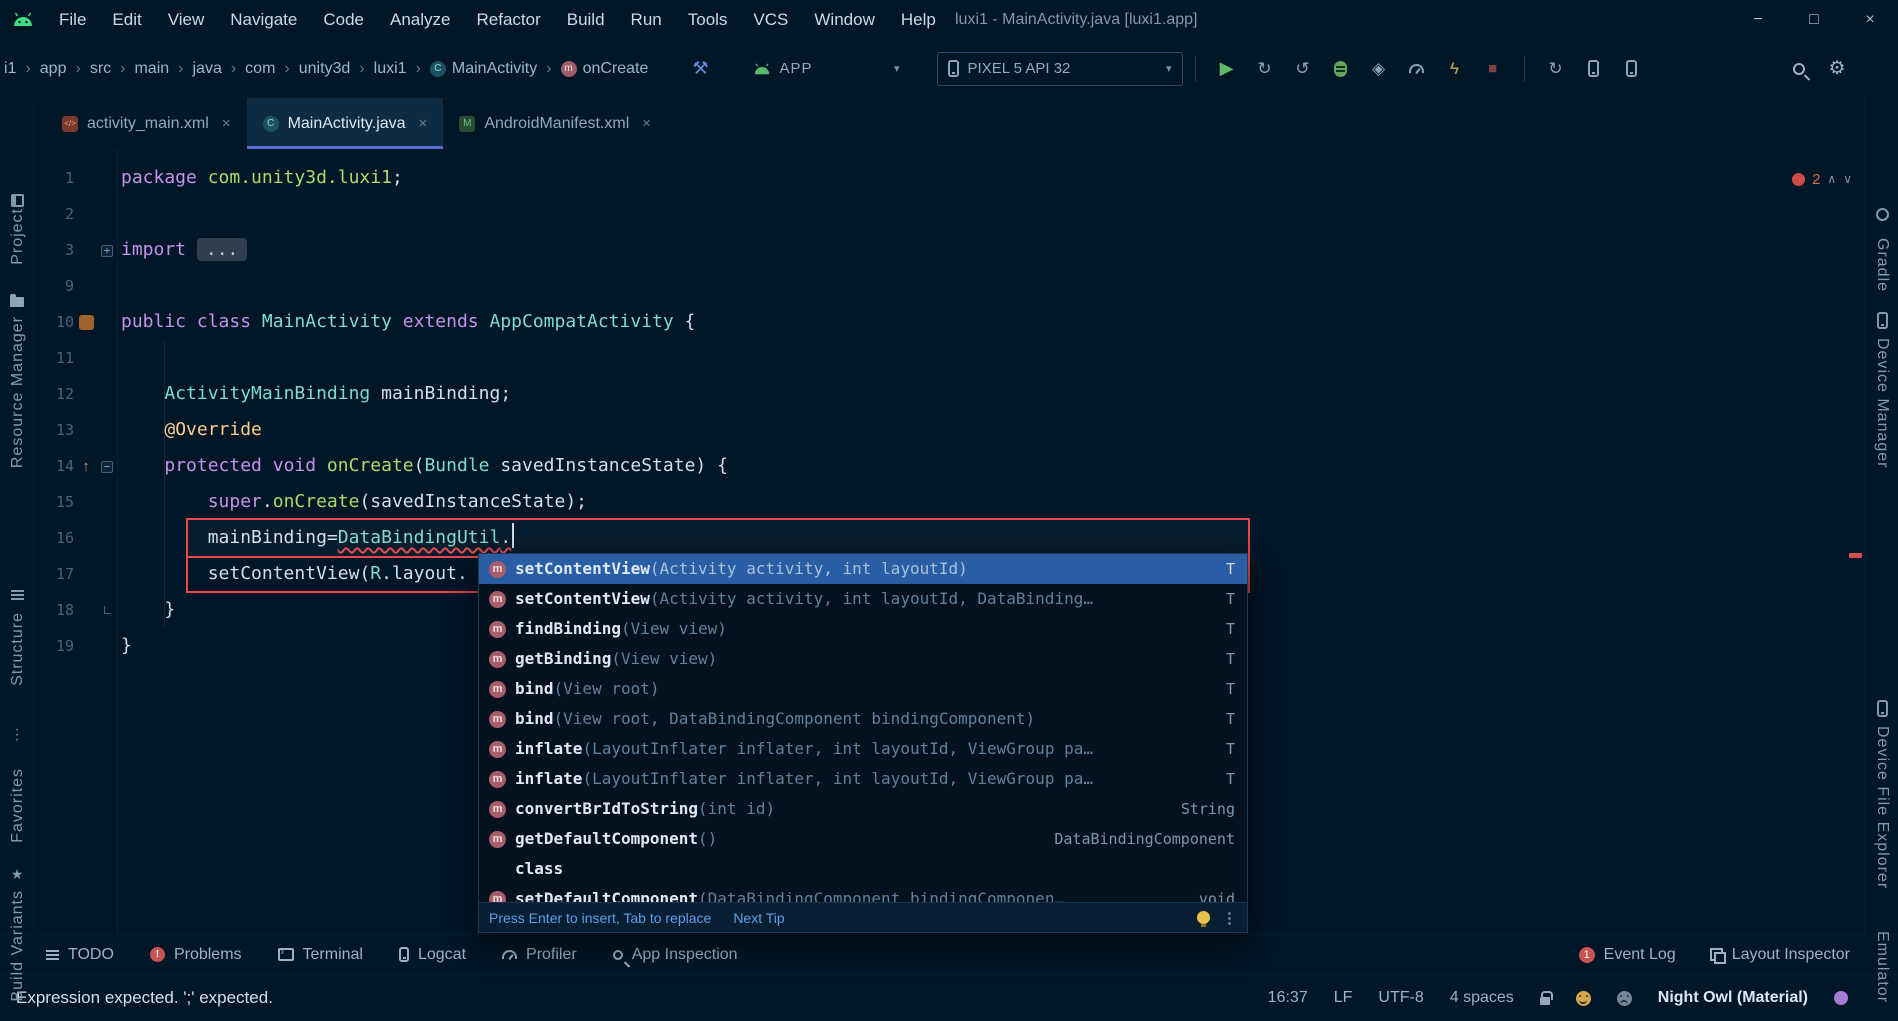  I want to click on override-marker-icon: ↑, so click(86, 466).